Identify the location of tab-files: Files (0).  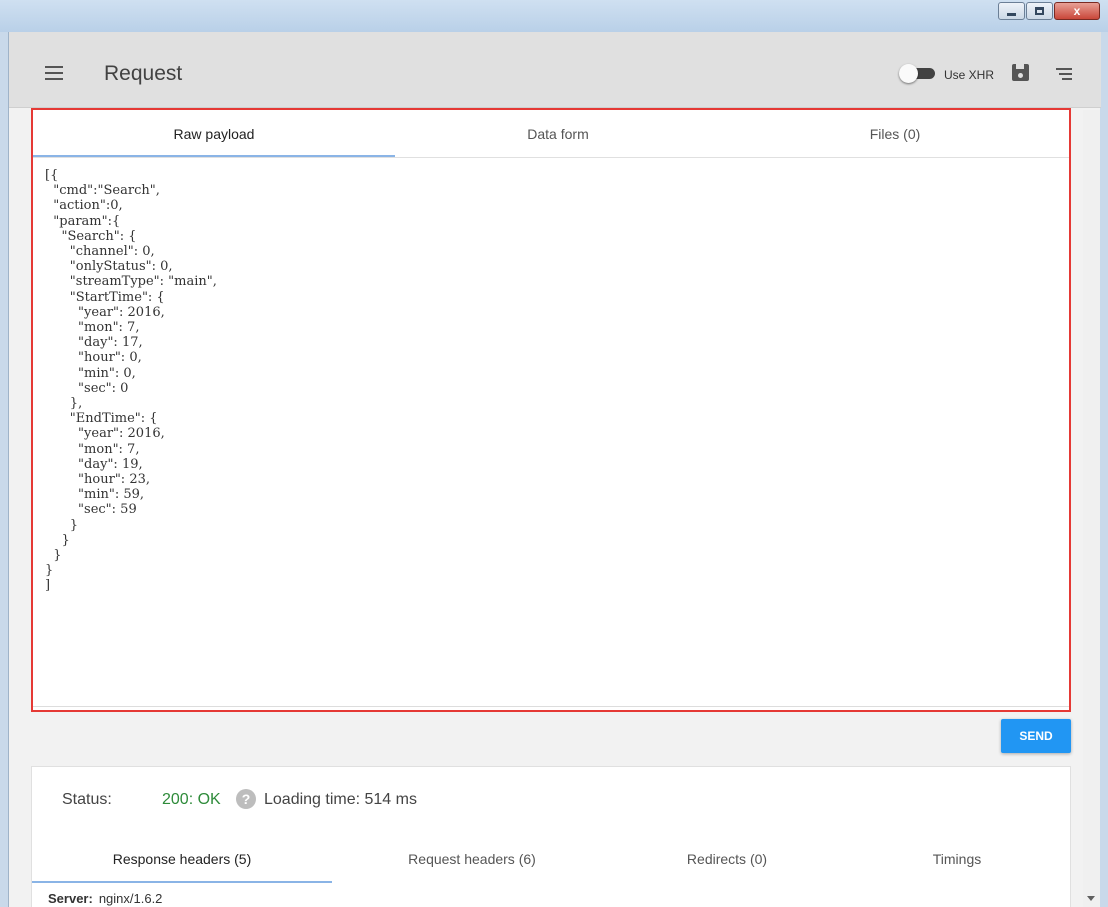
(895, 133).